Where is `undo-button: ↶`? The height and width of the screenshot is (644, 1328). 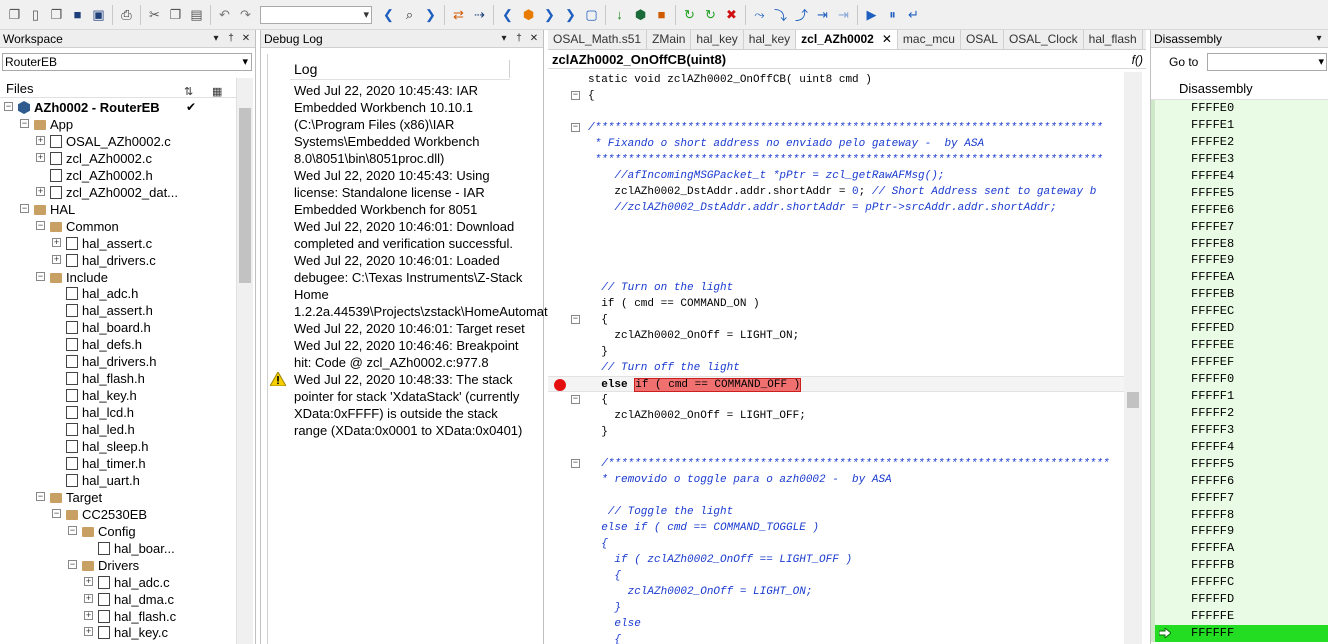 undo-button: ↶ is located at coordinates (224, 15).